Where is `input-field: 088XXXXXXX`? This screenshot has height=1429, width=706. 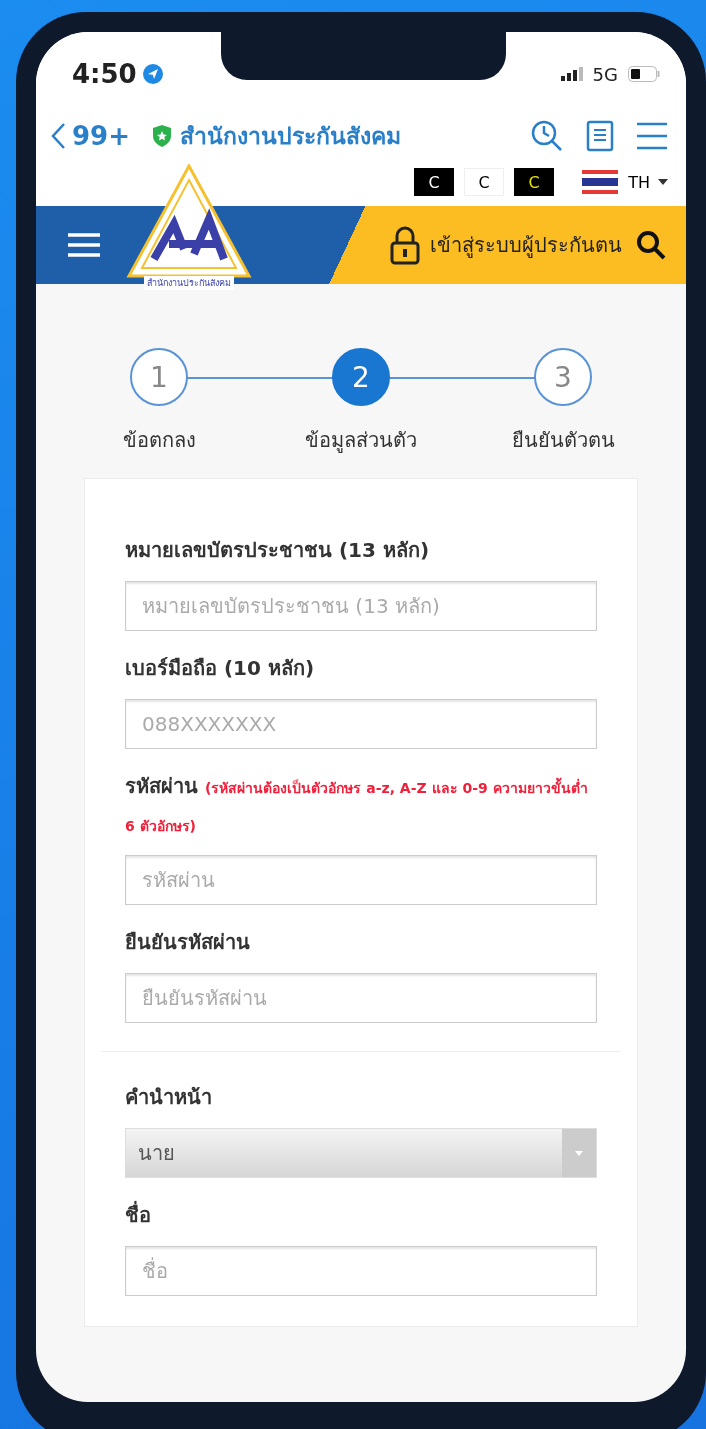 input-field: 088XXXXXXX is located at coordinates (361, 724).